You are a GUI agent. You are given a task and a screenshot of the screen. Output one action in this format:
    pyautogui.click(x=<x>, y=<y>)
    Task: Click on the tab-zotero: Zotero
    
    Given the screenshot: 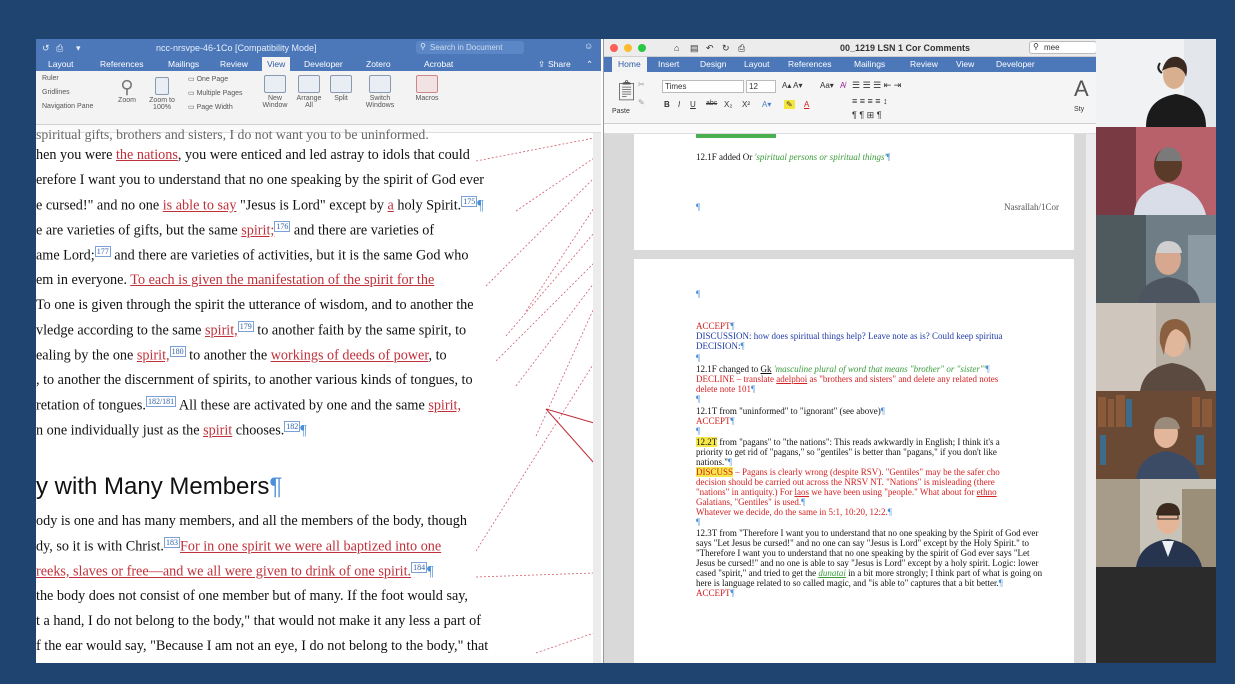 What is the action you would take?
    pyautogui.click(x=378, y=64)
    